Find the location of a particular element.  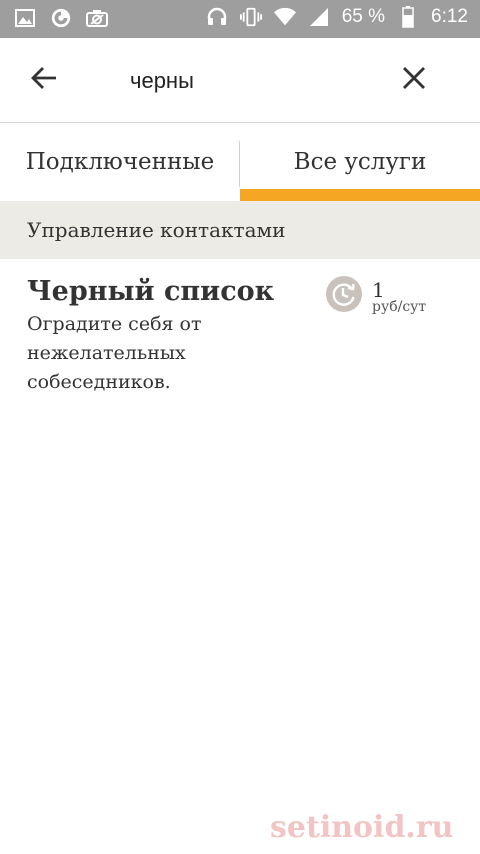

wifi-icon is located at coordinates (284, 17).